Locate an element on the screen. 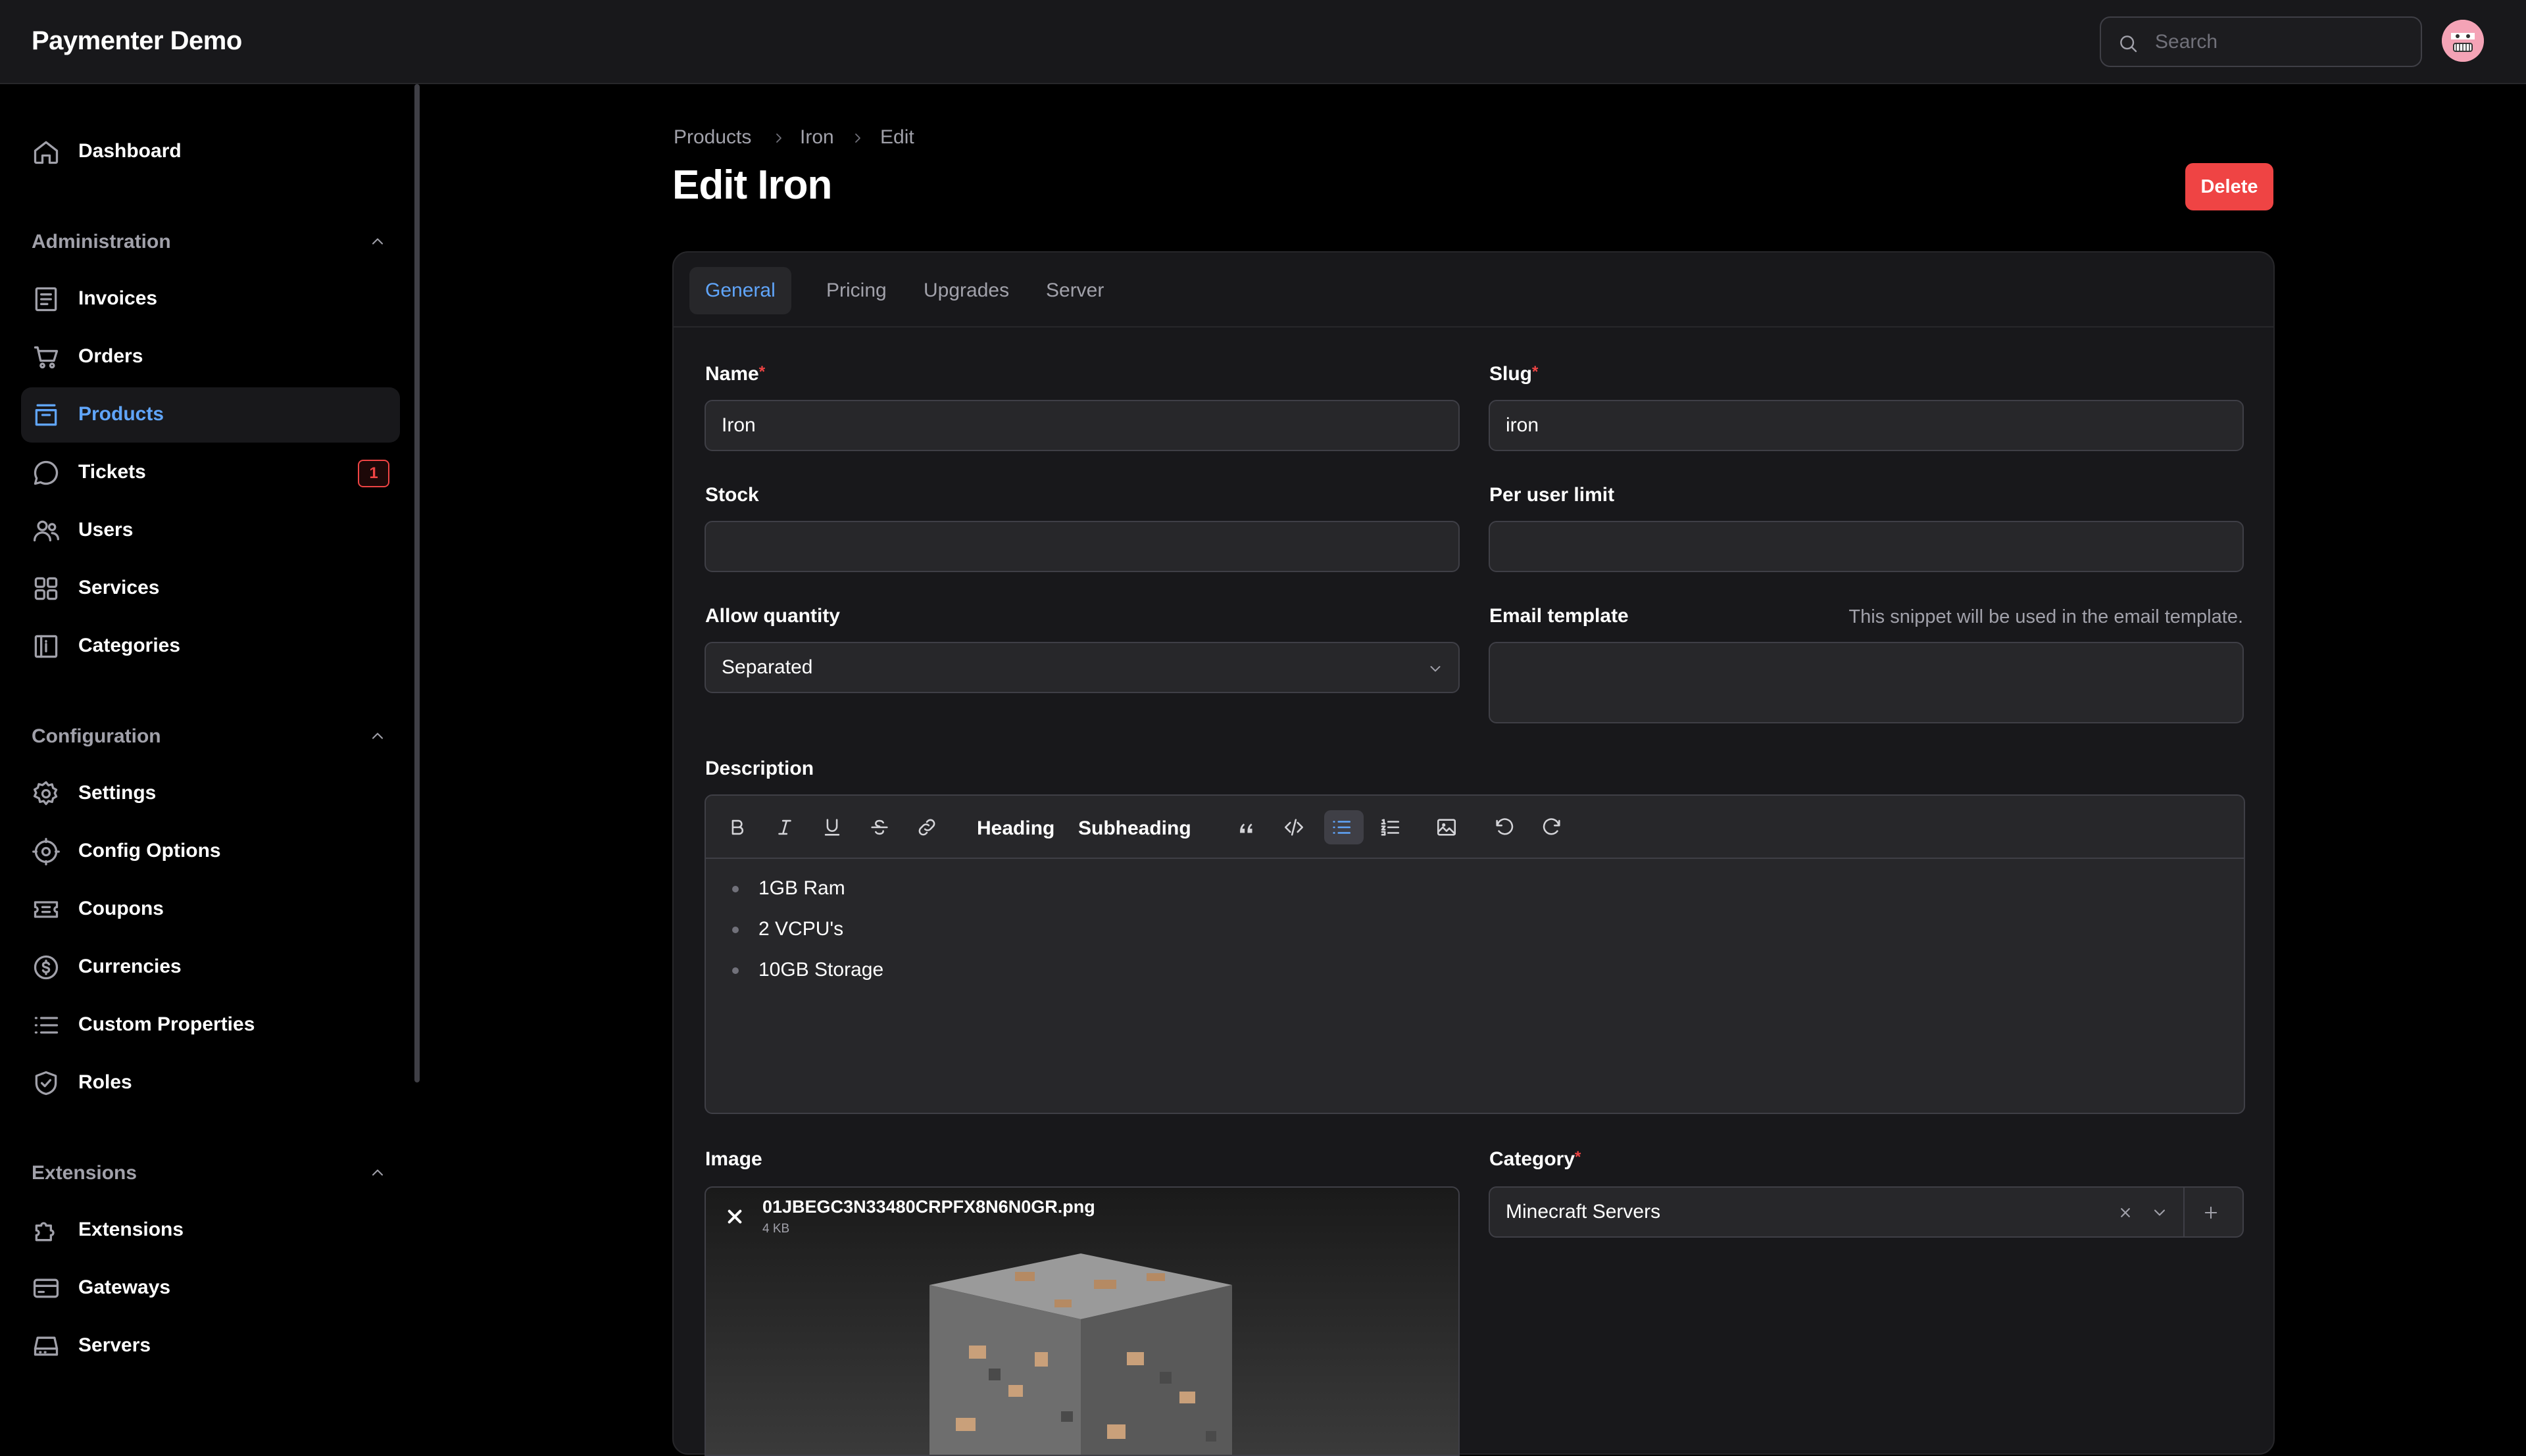 The width and height of the screenshot is (2526, 1456). sidebar-item-products: Products is located at coordinates (210, 415).